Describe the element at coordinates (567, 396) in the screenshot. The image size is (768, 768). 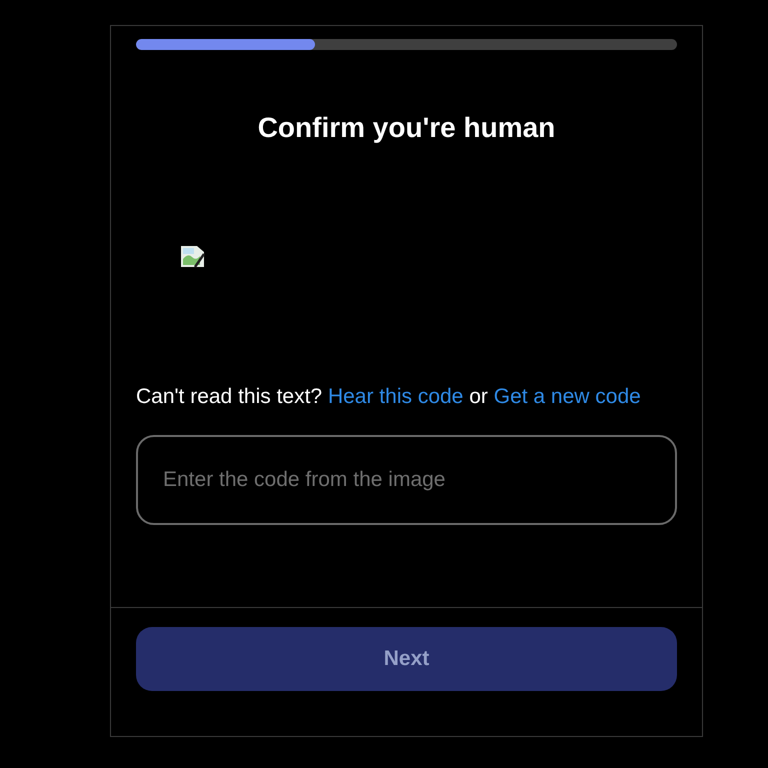
I see `text-link: Get a new code` at that location.